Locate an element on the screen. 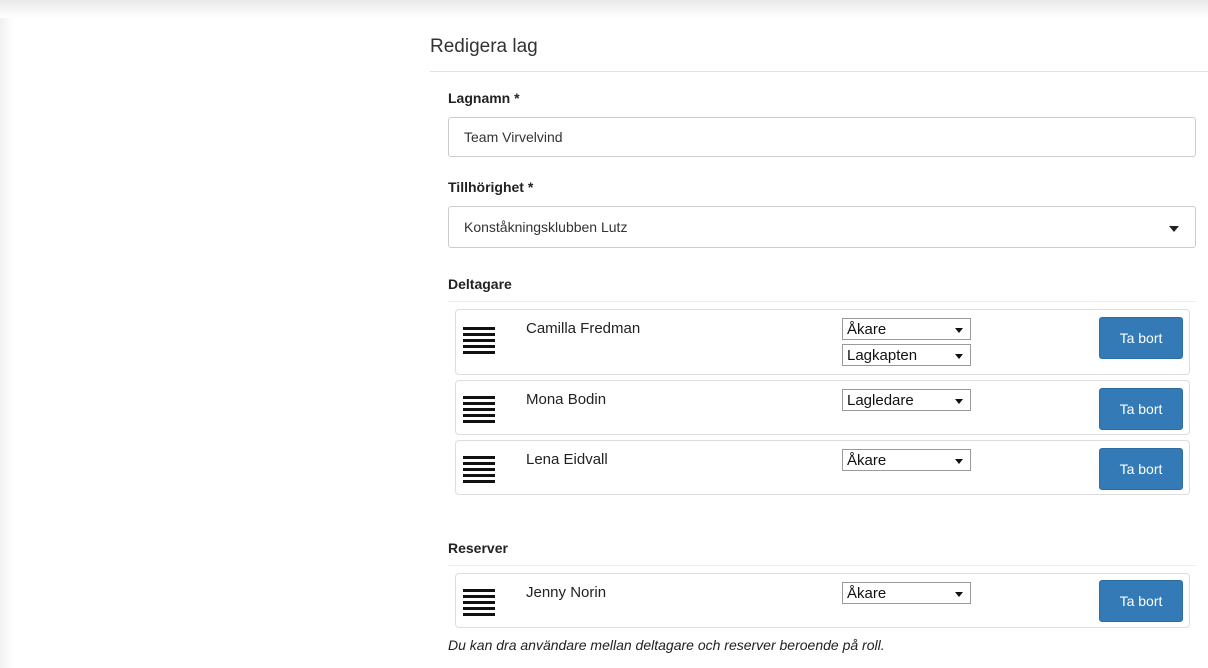 This screenshot has height=668, width=1208. extra-role-select-value: Lagkapten is located at coordinates (882, 355).